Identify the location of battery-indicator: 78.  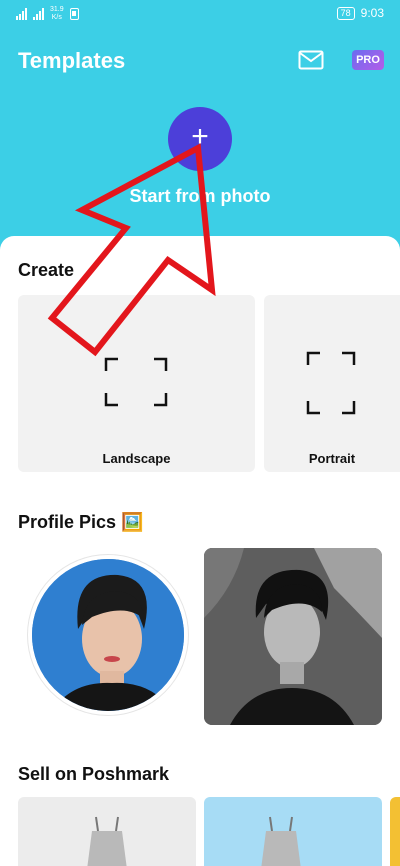
(345, 13).